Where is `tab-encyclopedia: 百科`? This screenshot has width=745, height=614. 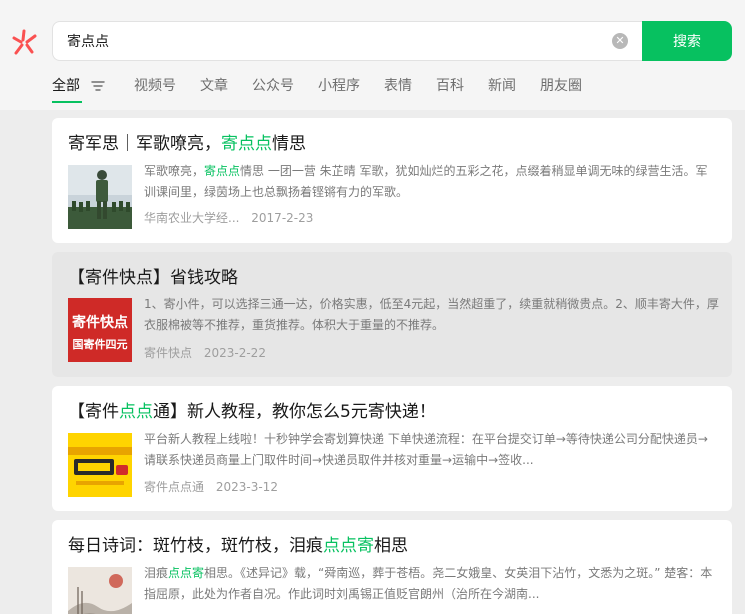 tab-encyclopedia: 百科 is located at coordinates (450, 86).